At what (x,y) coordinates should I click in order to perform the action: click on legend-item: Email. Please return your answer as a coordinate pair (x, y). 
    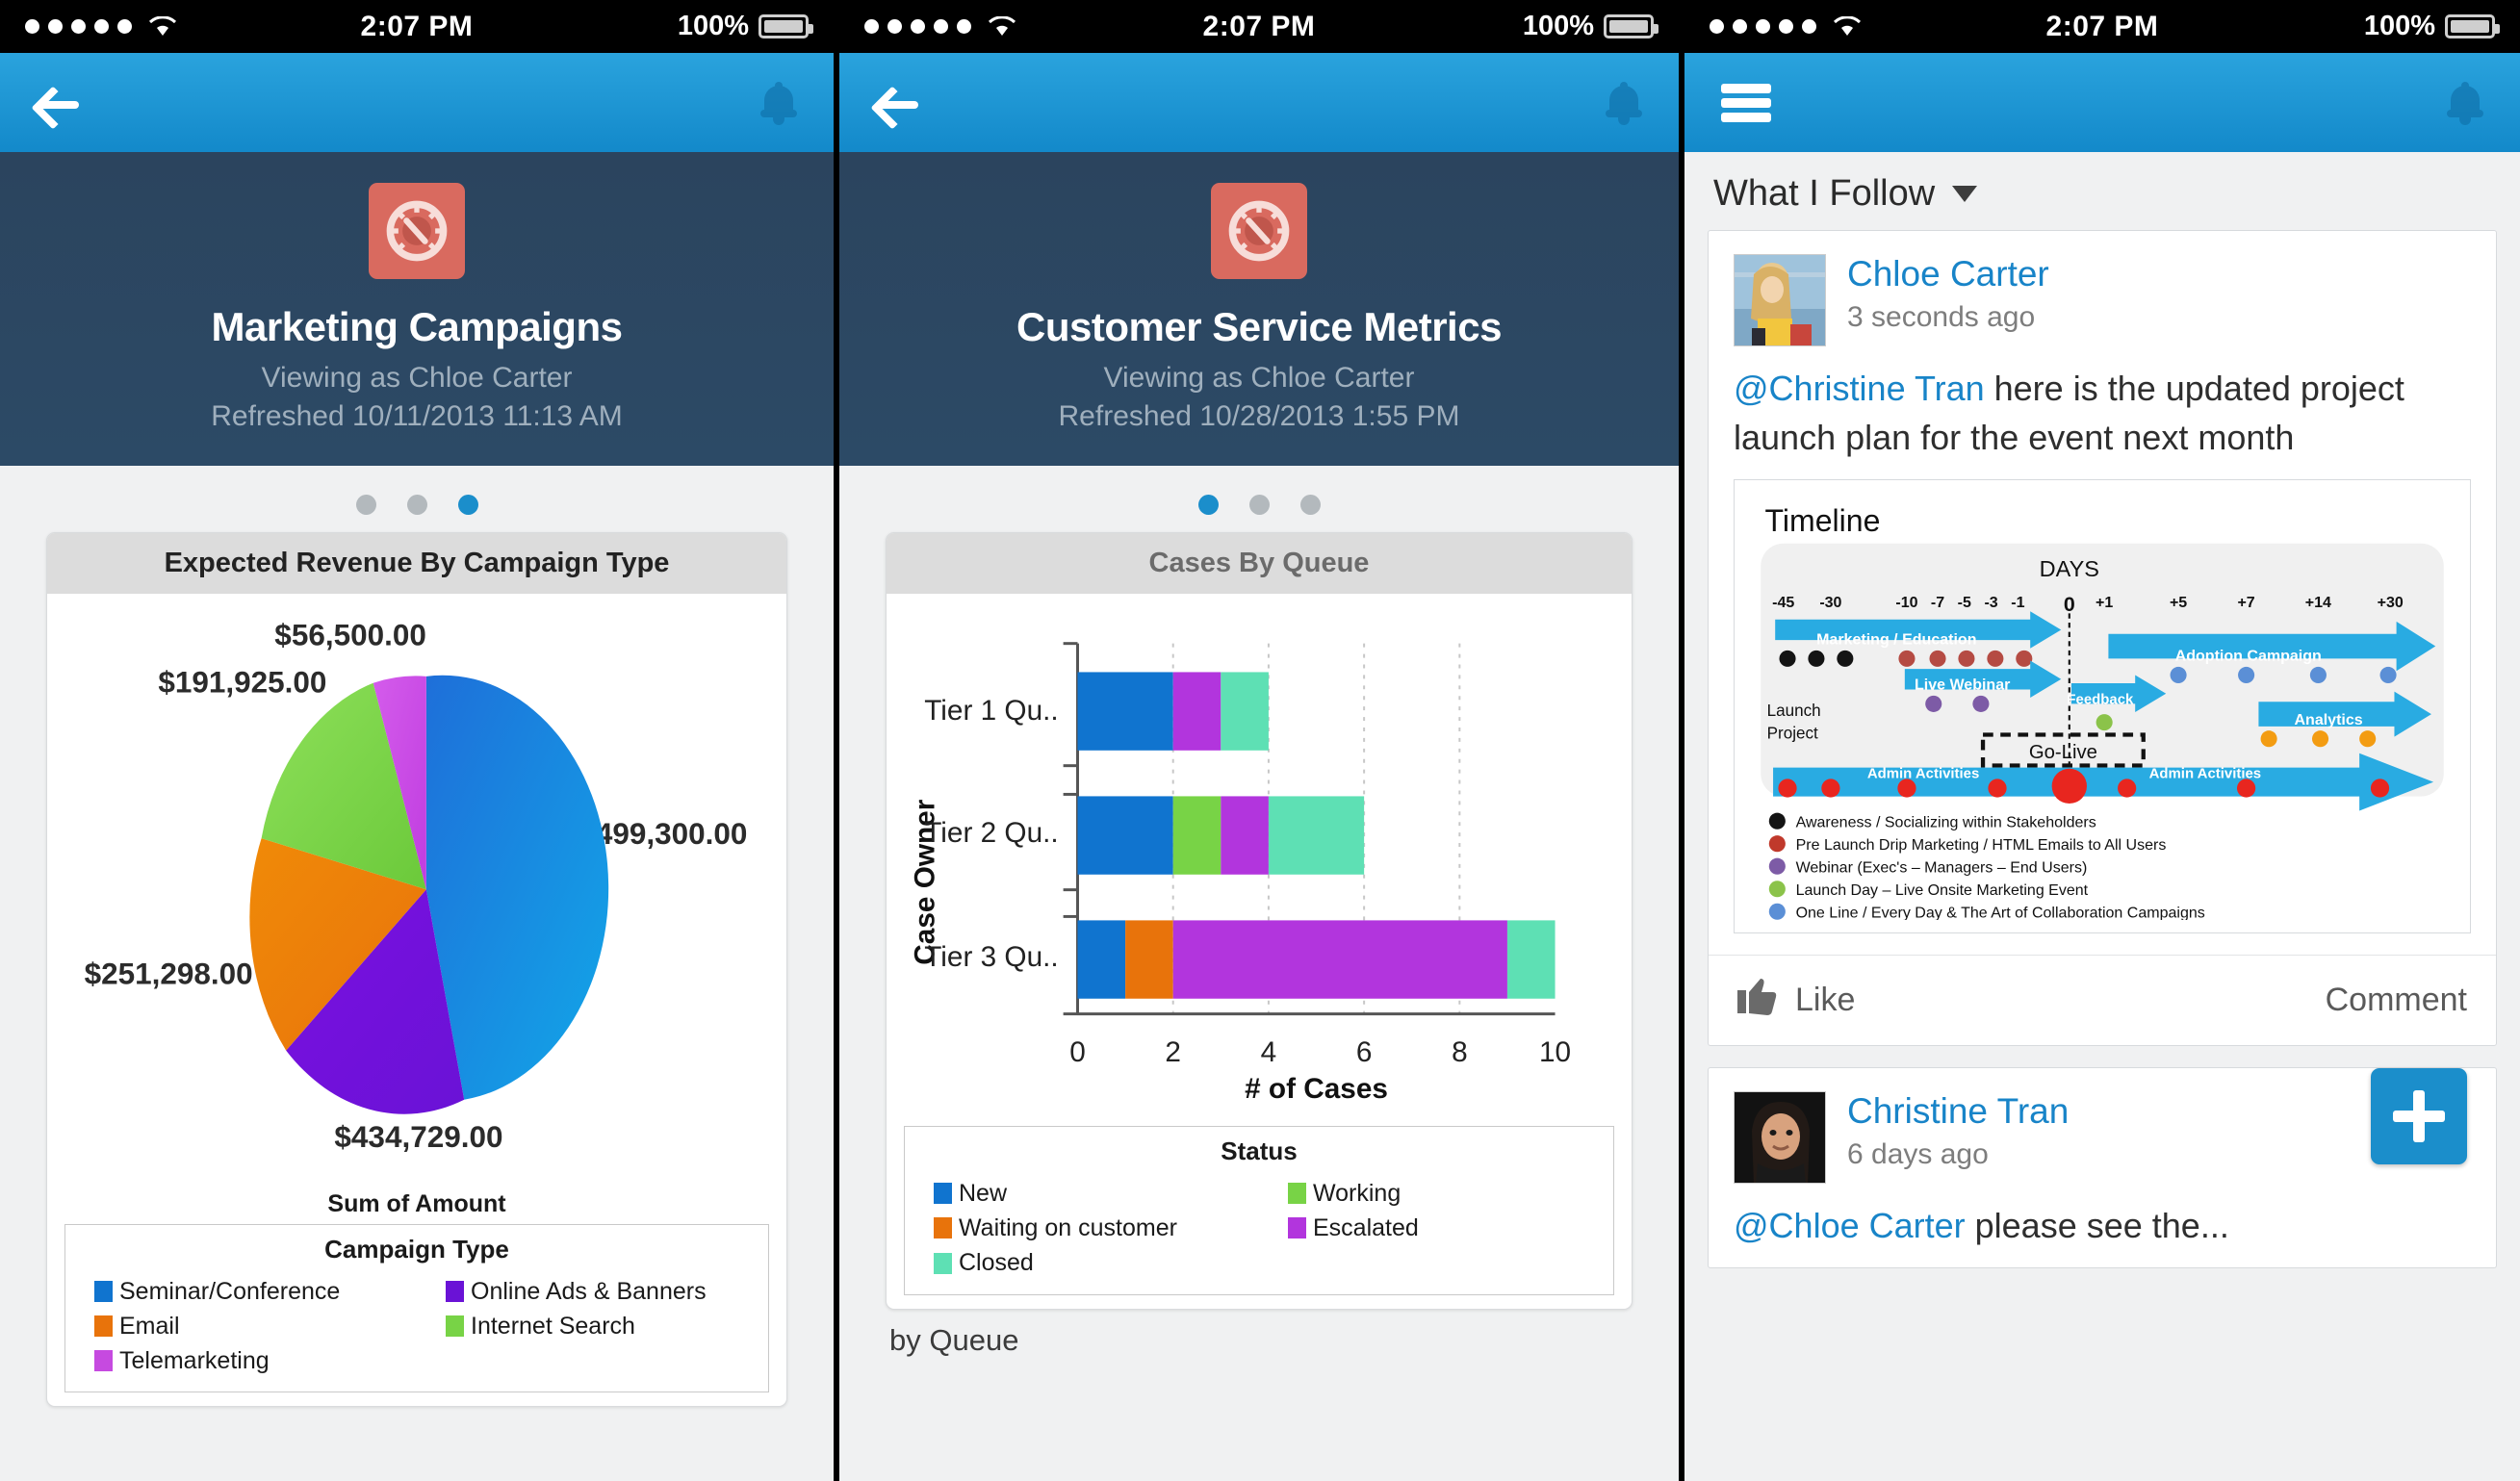
    Looking at the image, I should click on (255, 1326).